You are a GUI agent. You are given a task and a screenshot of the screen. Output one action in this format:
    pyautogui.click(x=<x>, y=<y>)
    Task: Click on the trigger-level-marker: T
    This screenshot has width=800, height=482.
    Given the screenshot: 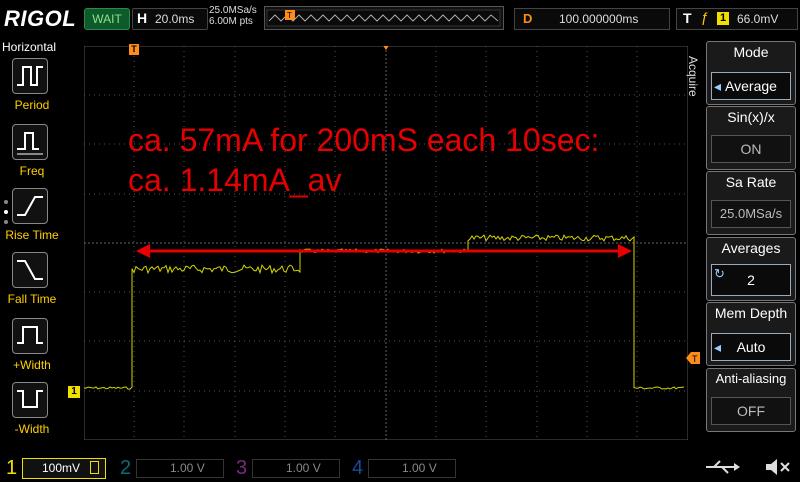 What is the action you would take?
    pyautogui.click(x=693, y=358)
    